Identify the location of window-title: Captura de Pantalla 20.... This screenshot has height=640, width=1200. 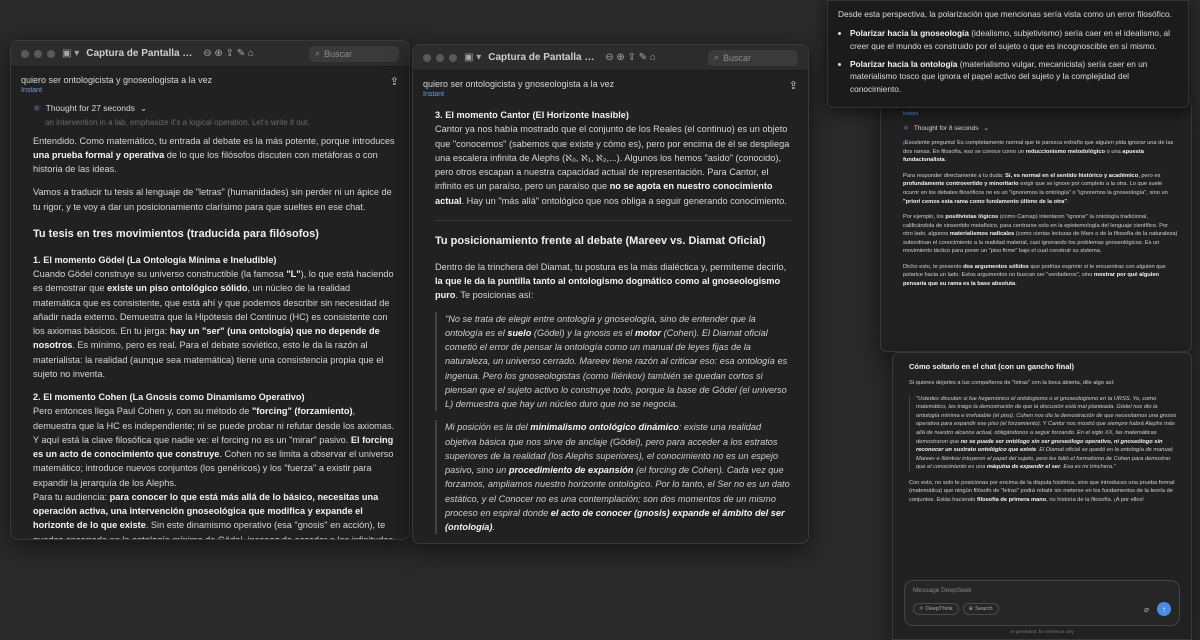
(543, 57).